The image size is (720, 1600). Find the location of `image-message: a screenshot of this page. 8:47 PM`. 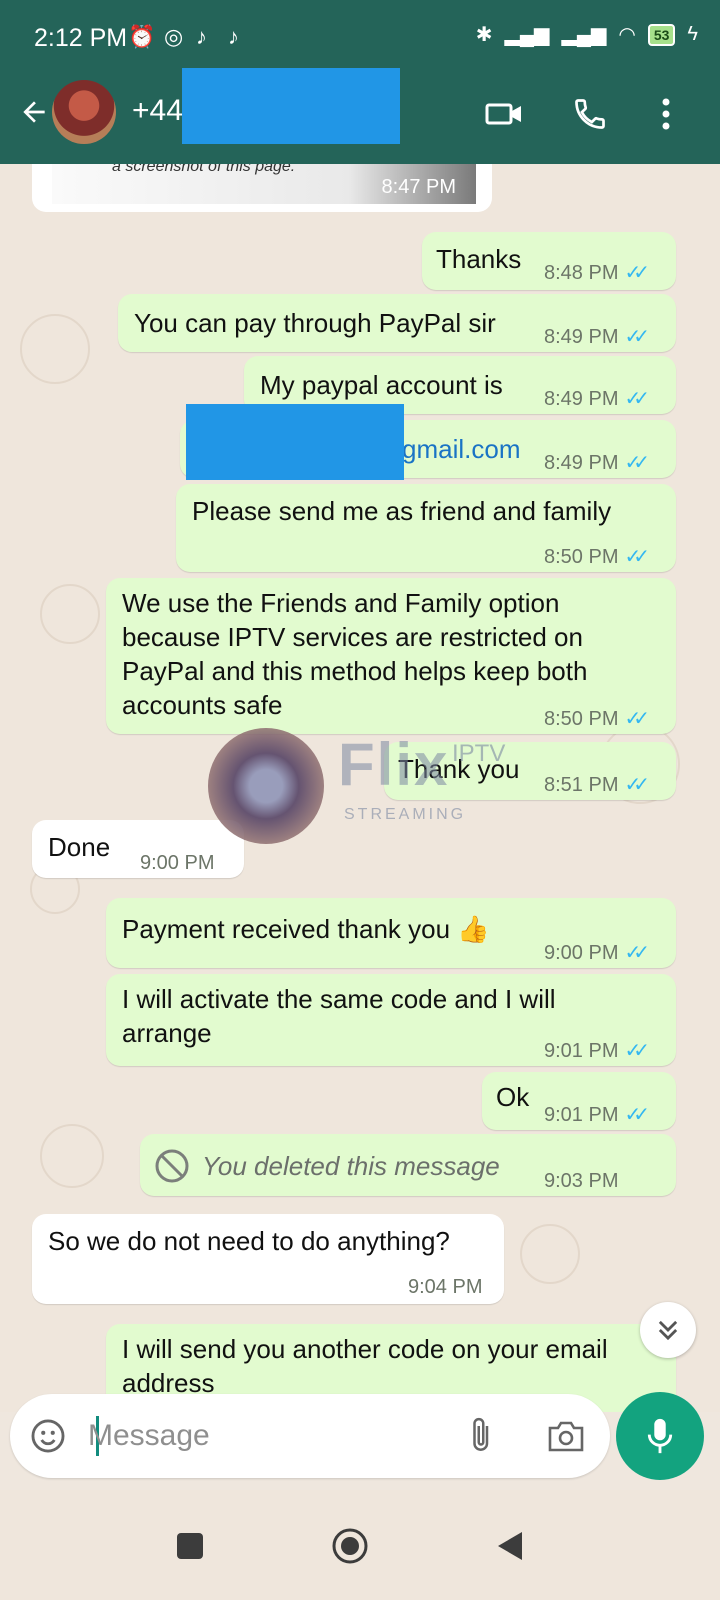

image-message: a screenshot of this page. 8:47 PM is located at coordinates (262, 188).